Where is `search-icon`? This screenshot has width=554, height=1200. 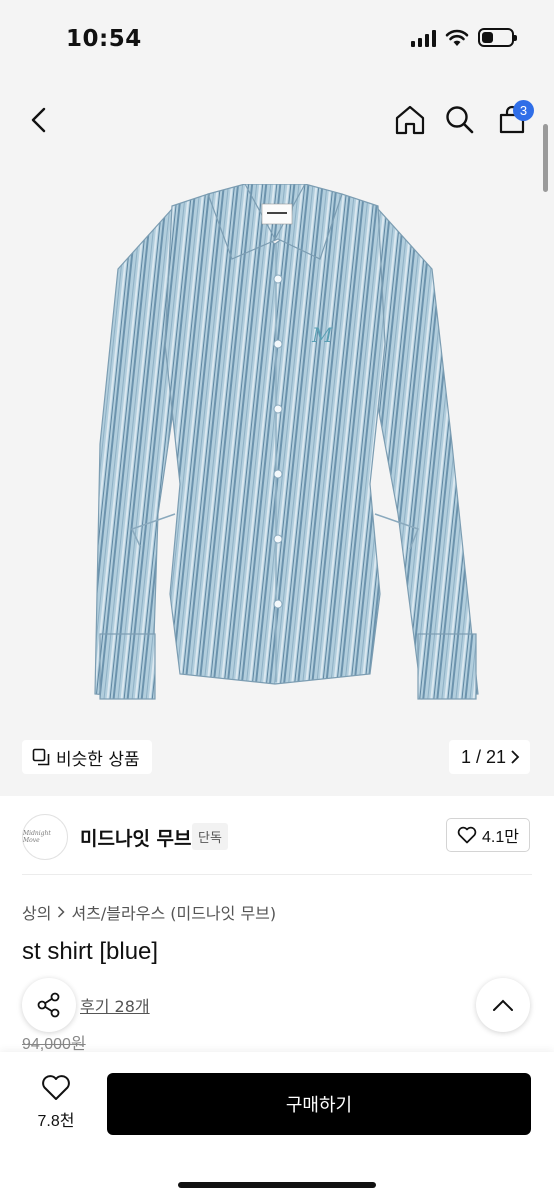 search-icon is located at coordinates (460, 120).